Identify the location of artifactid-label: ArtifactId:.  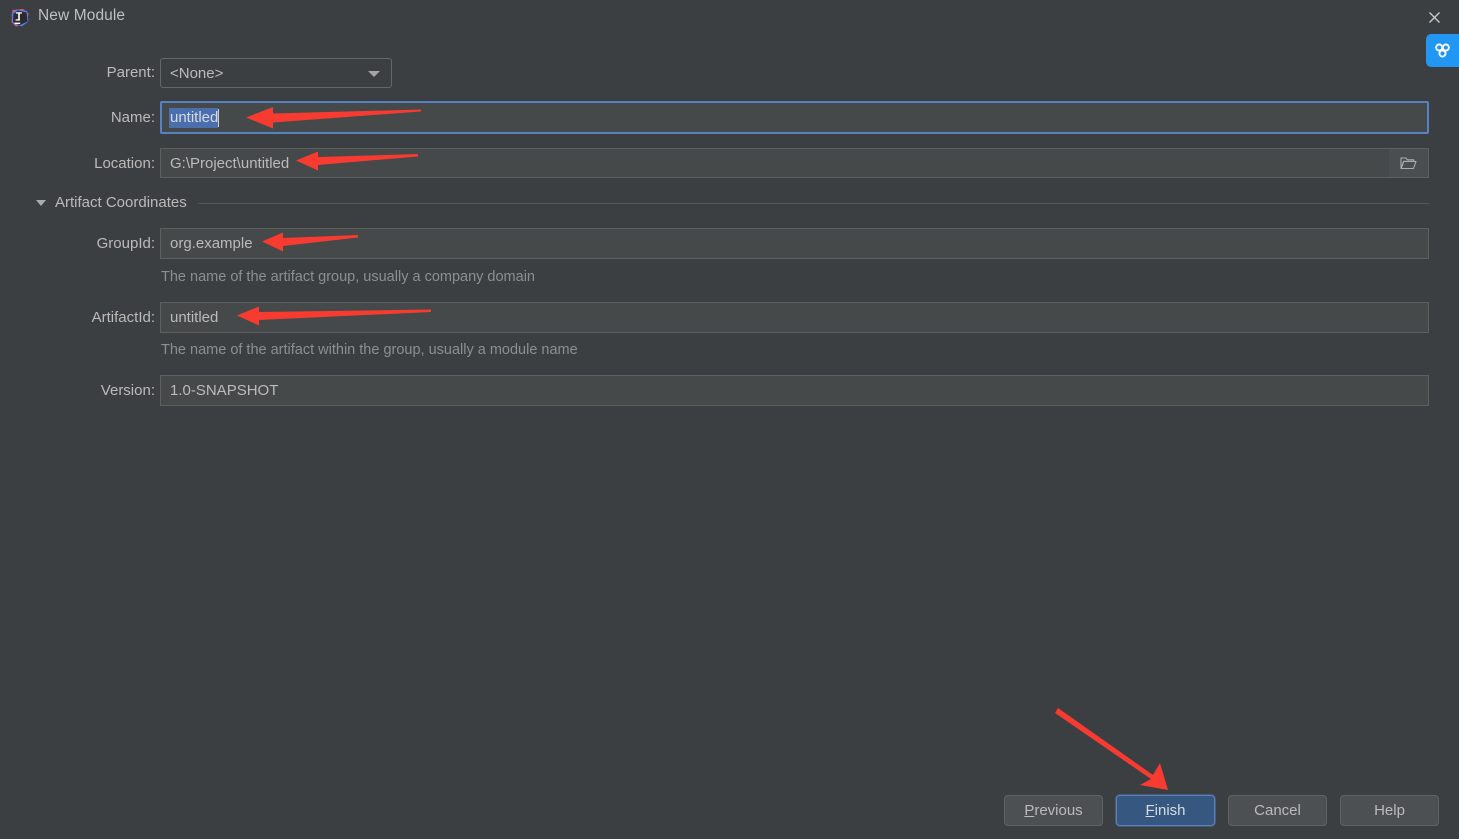
(123, 317).